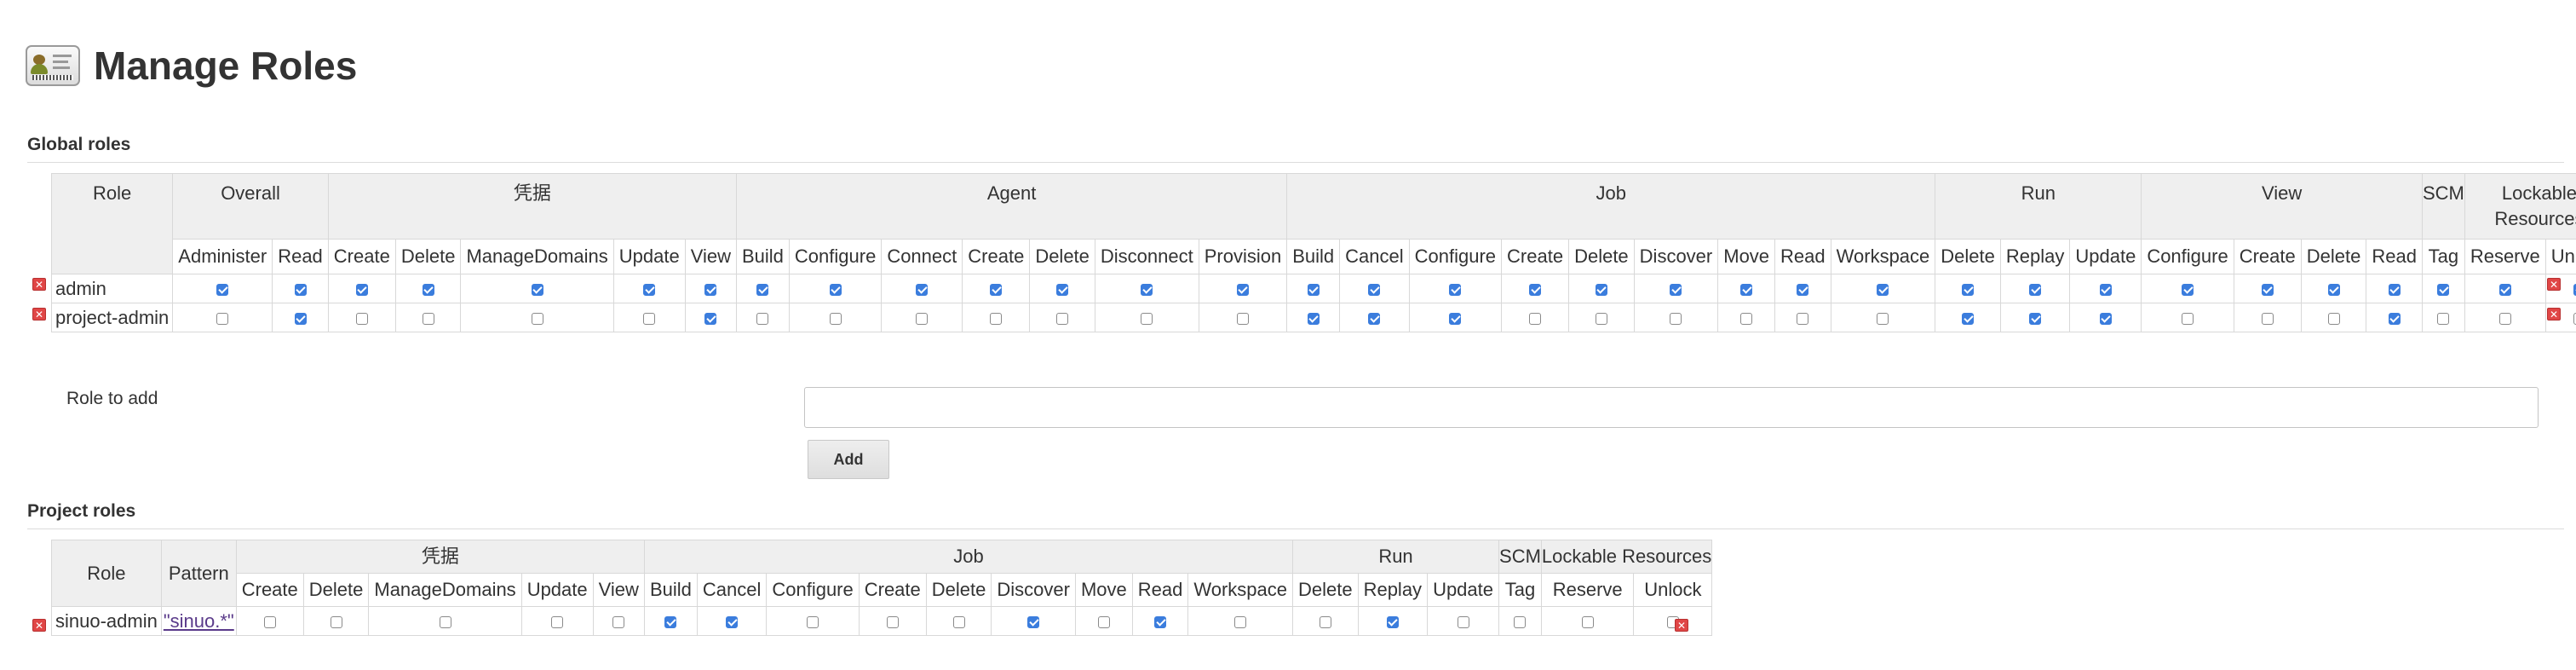  What do you see at coordinates (39, 625) in the screenshot?
I see `delete-role-sinuo-admin-icon: ✕` at bounding box center [39, 625].